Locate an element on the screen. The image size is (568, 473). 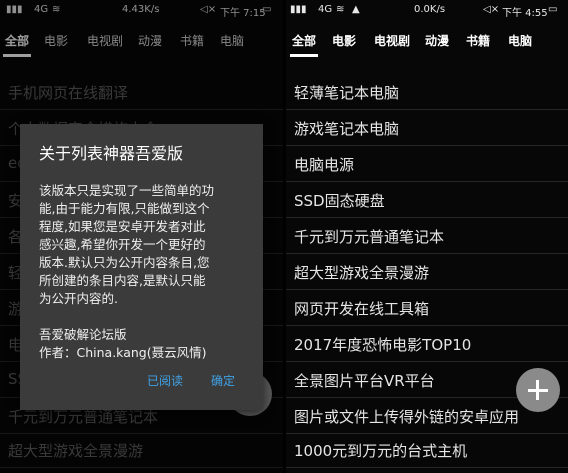
list-item: 轻薄笔记本电脑 is located at coordinates (427, 92).